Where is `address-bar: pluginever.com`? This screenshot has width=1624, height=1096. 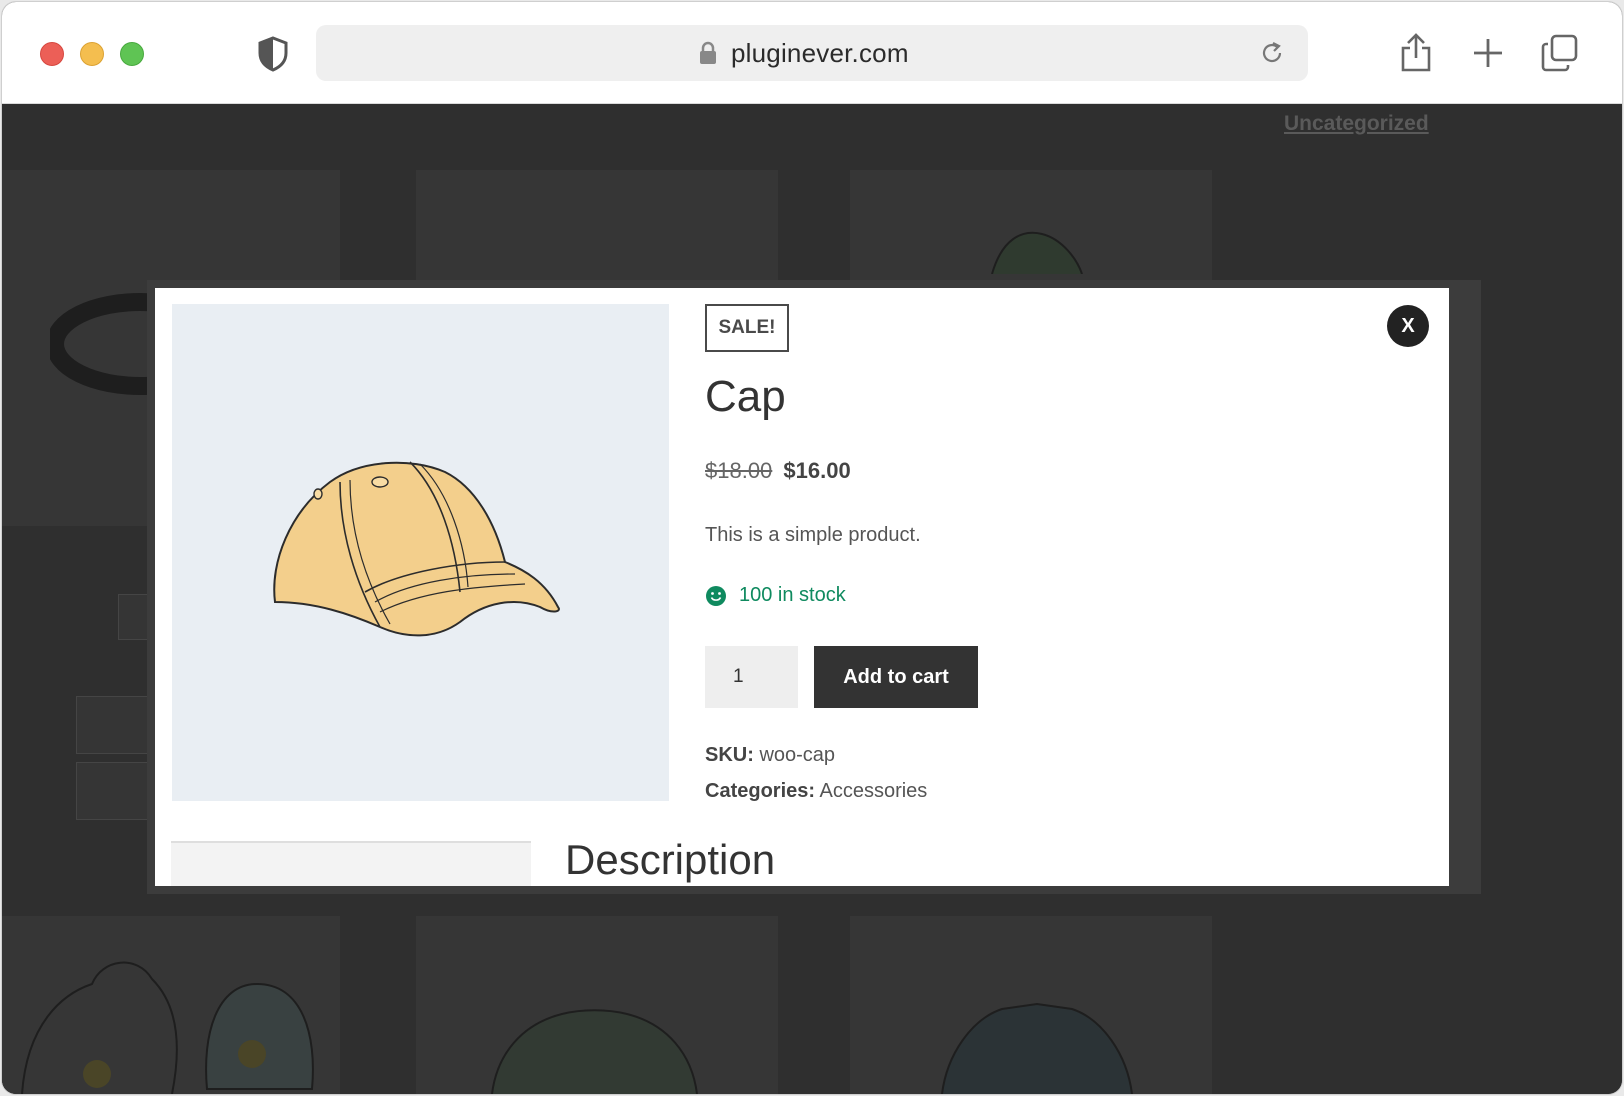
address-bar: pluginever.com is located at coordinates (812, 53).